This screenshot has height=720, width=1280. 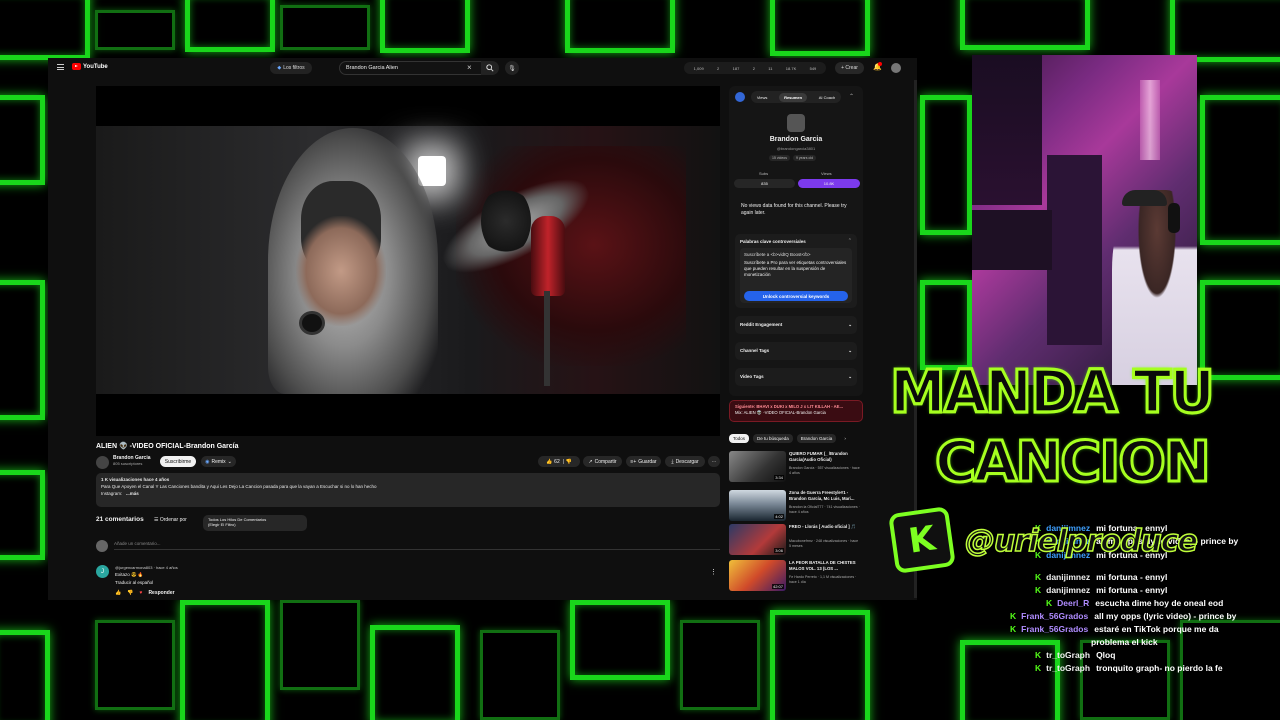 What do you see at coordinates (170, 520) in the screenshot?
I see `sort-comments-button: ☰ Ordenar por` at bounding box center [170, 520].